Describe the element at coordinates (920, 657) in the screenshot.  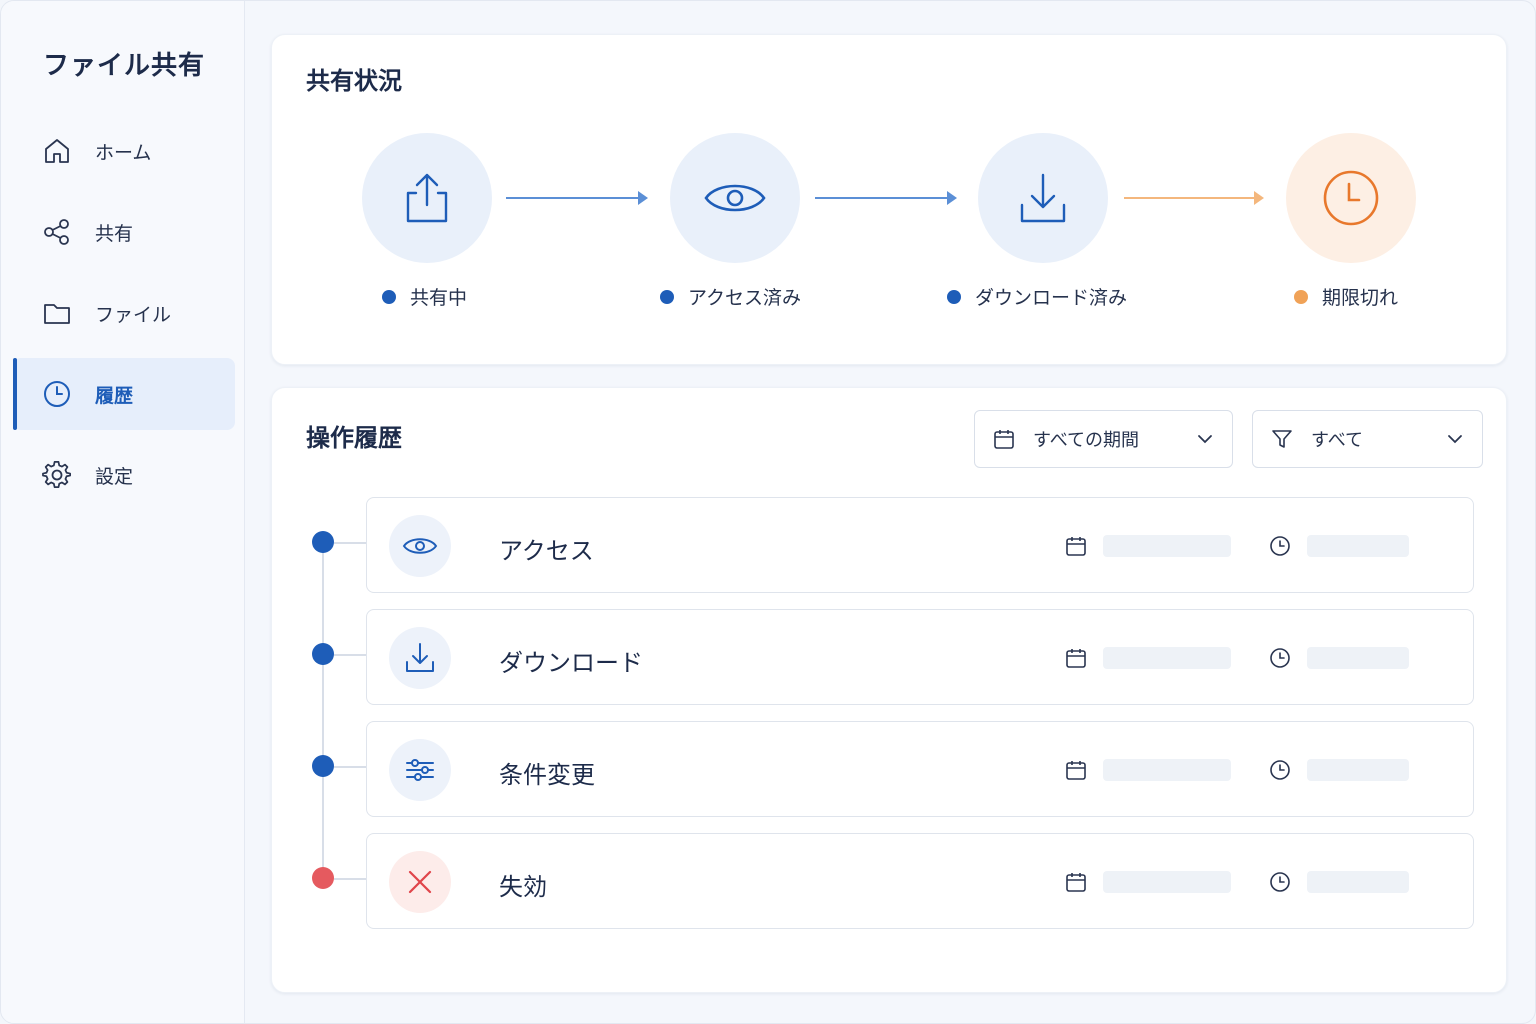
I see `history-row-download: ダウンロード` at that location.